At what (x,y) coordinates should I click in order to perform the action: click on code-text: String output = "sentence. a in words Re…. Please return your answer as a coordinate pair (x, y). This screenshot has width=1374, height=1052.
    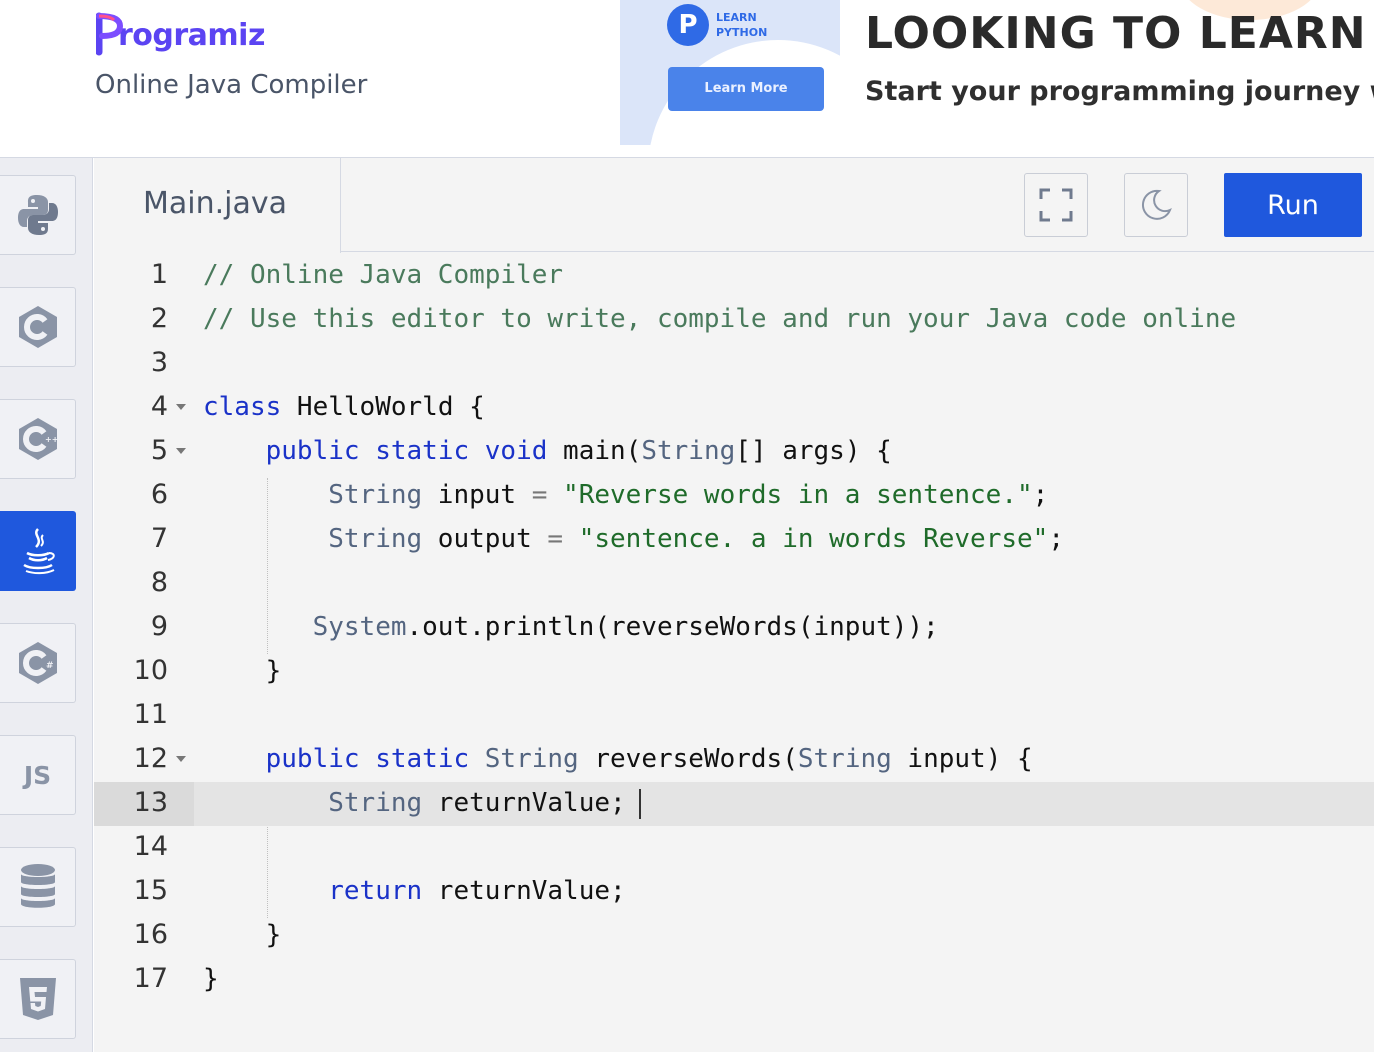
    Looking at the image, I should click on (696, 539).